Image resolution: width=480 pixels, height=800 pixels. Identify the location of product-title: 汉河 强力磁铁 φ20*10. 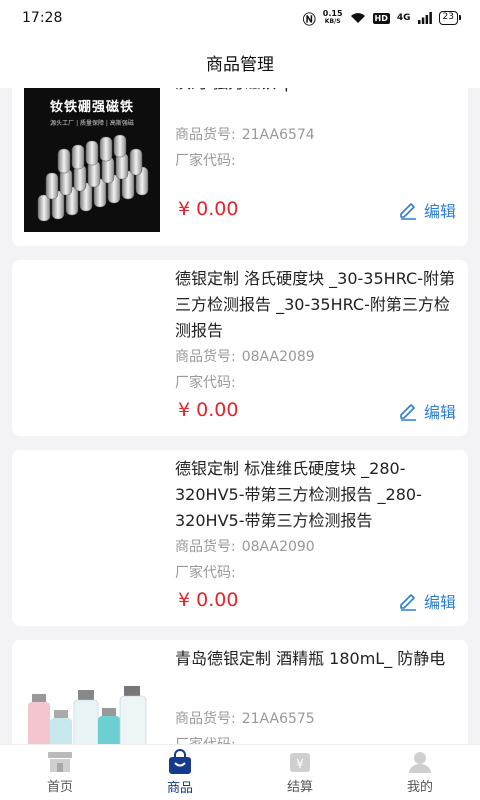
(317, 92).